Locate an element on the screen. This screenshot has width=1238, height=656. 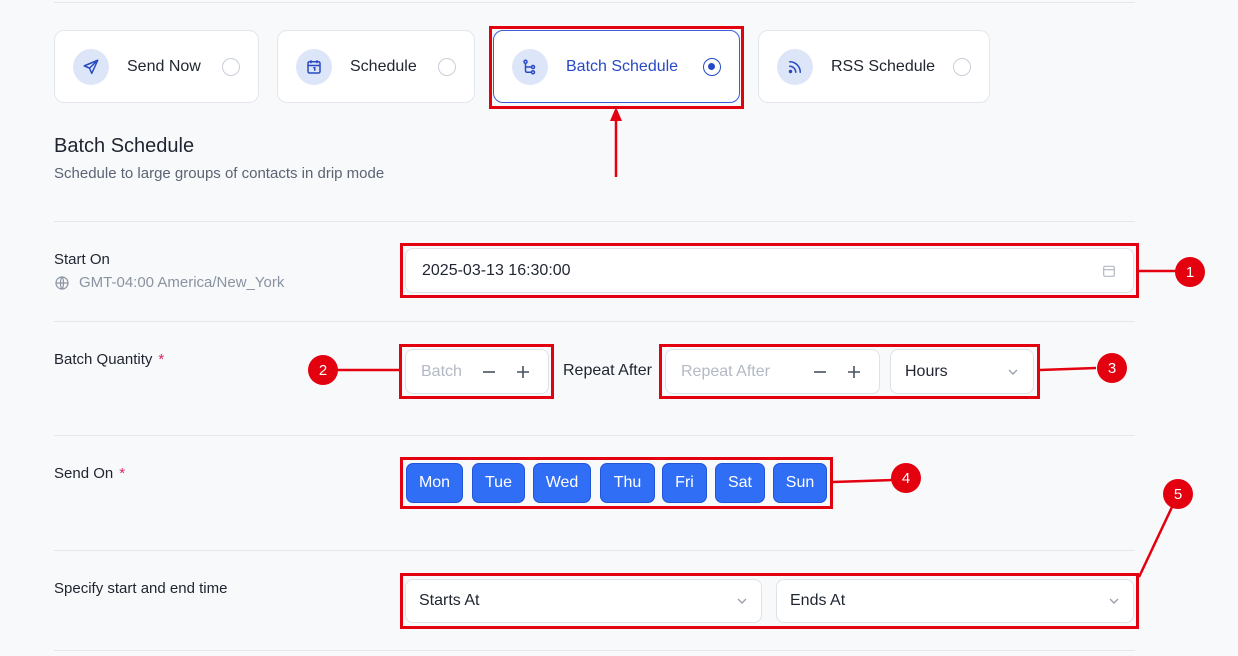
option-label: RSS Schedule is located at coordinates (883, 66).